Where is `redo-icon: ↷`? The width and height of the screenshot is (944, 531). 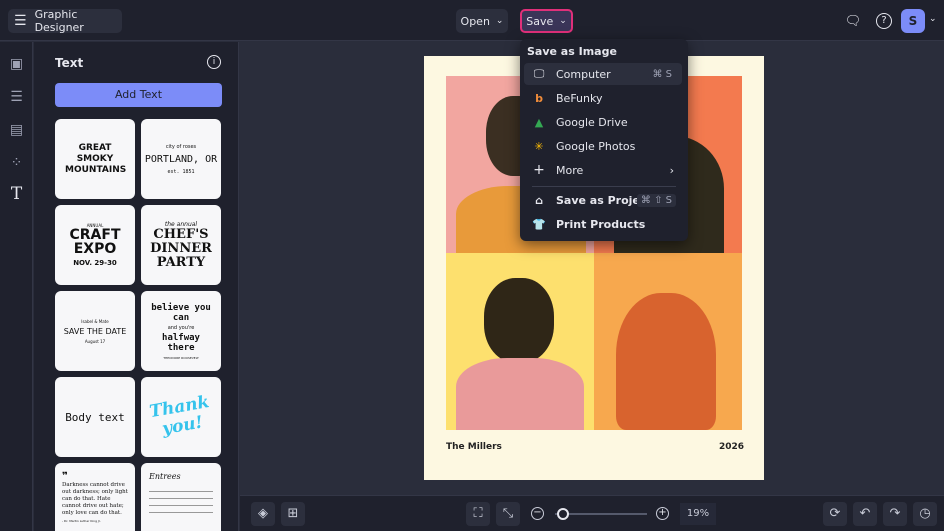 redo-icon: ↷ is located at coordinates (895, 513).